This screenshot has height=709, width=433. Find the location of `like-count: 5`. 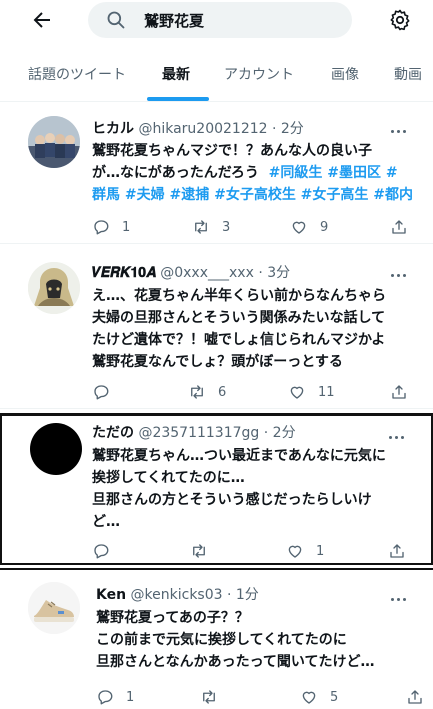

like-count: 5 is located at coordinates (334, 697).